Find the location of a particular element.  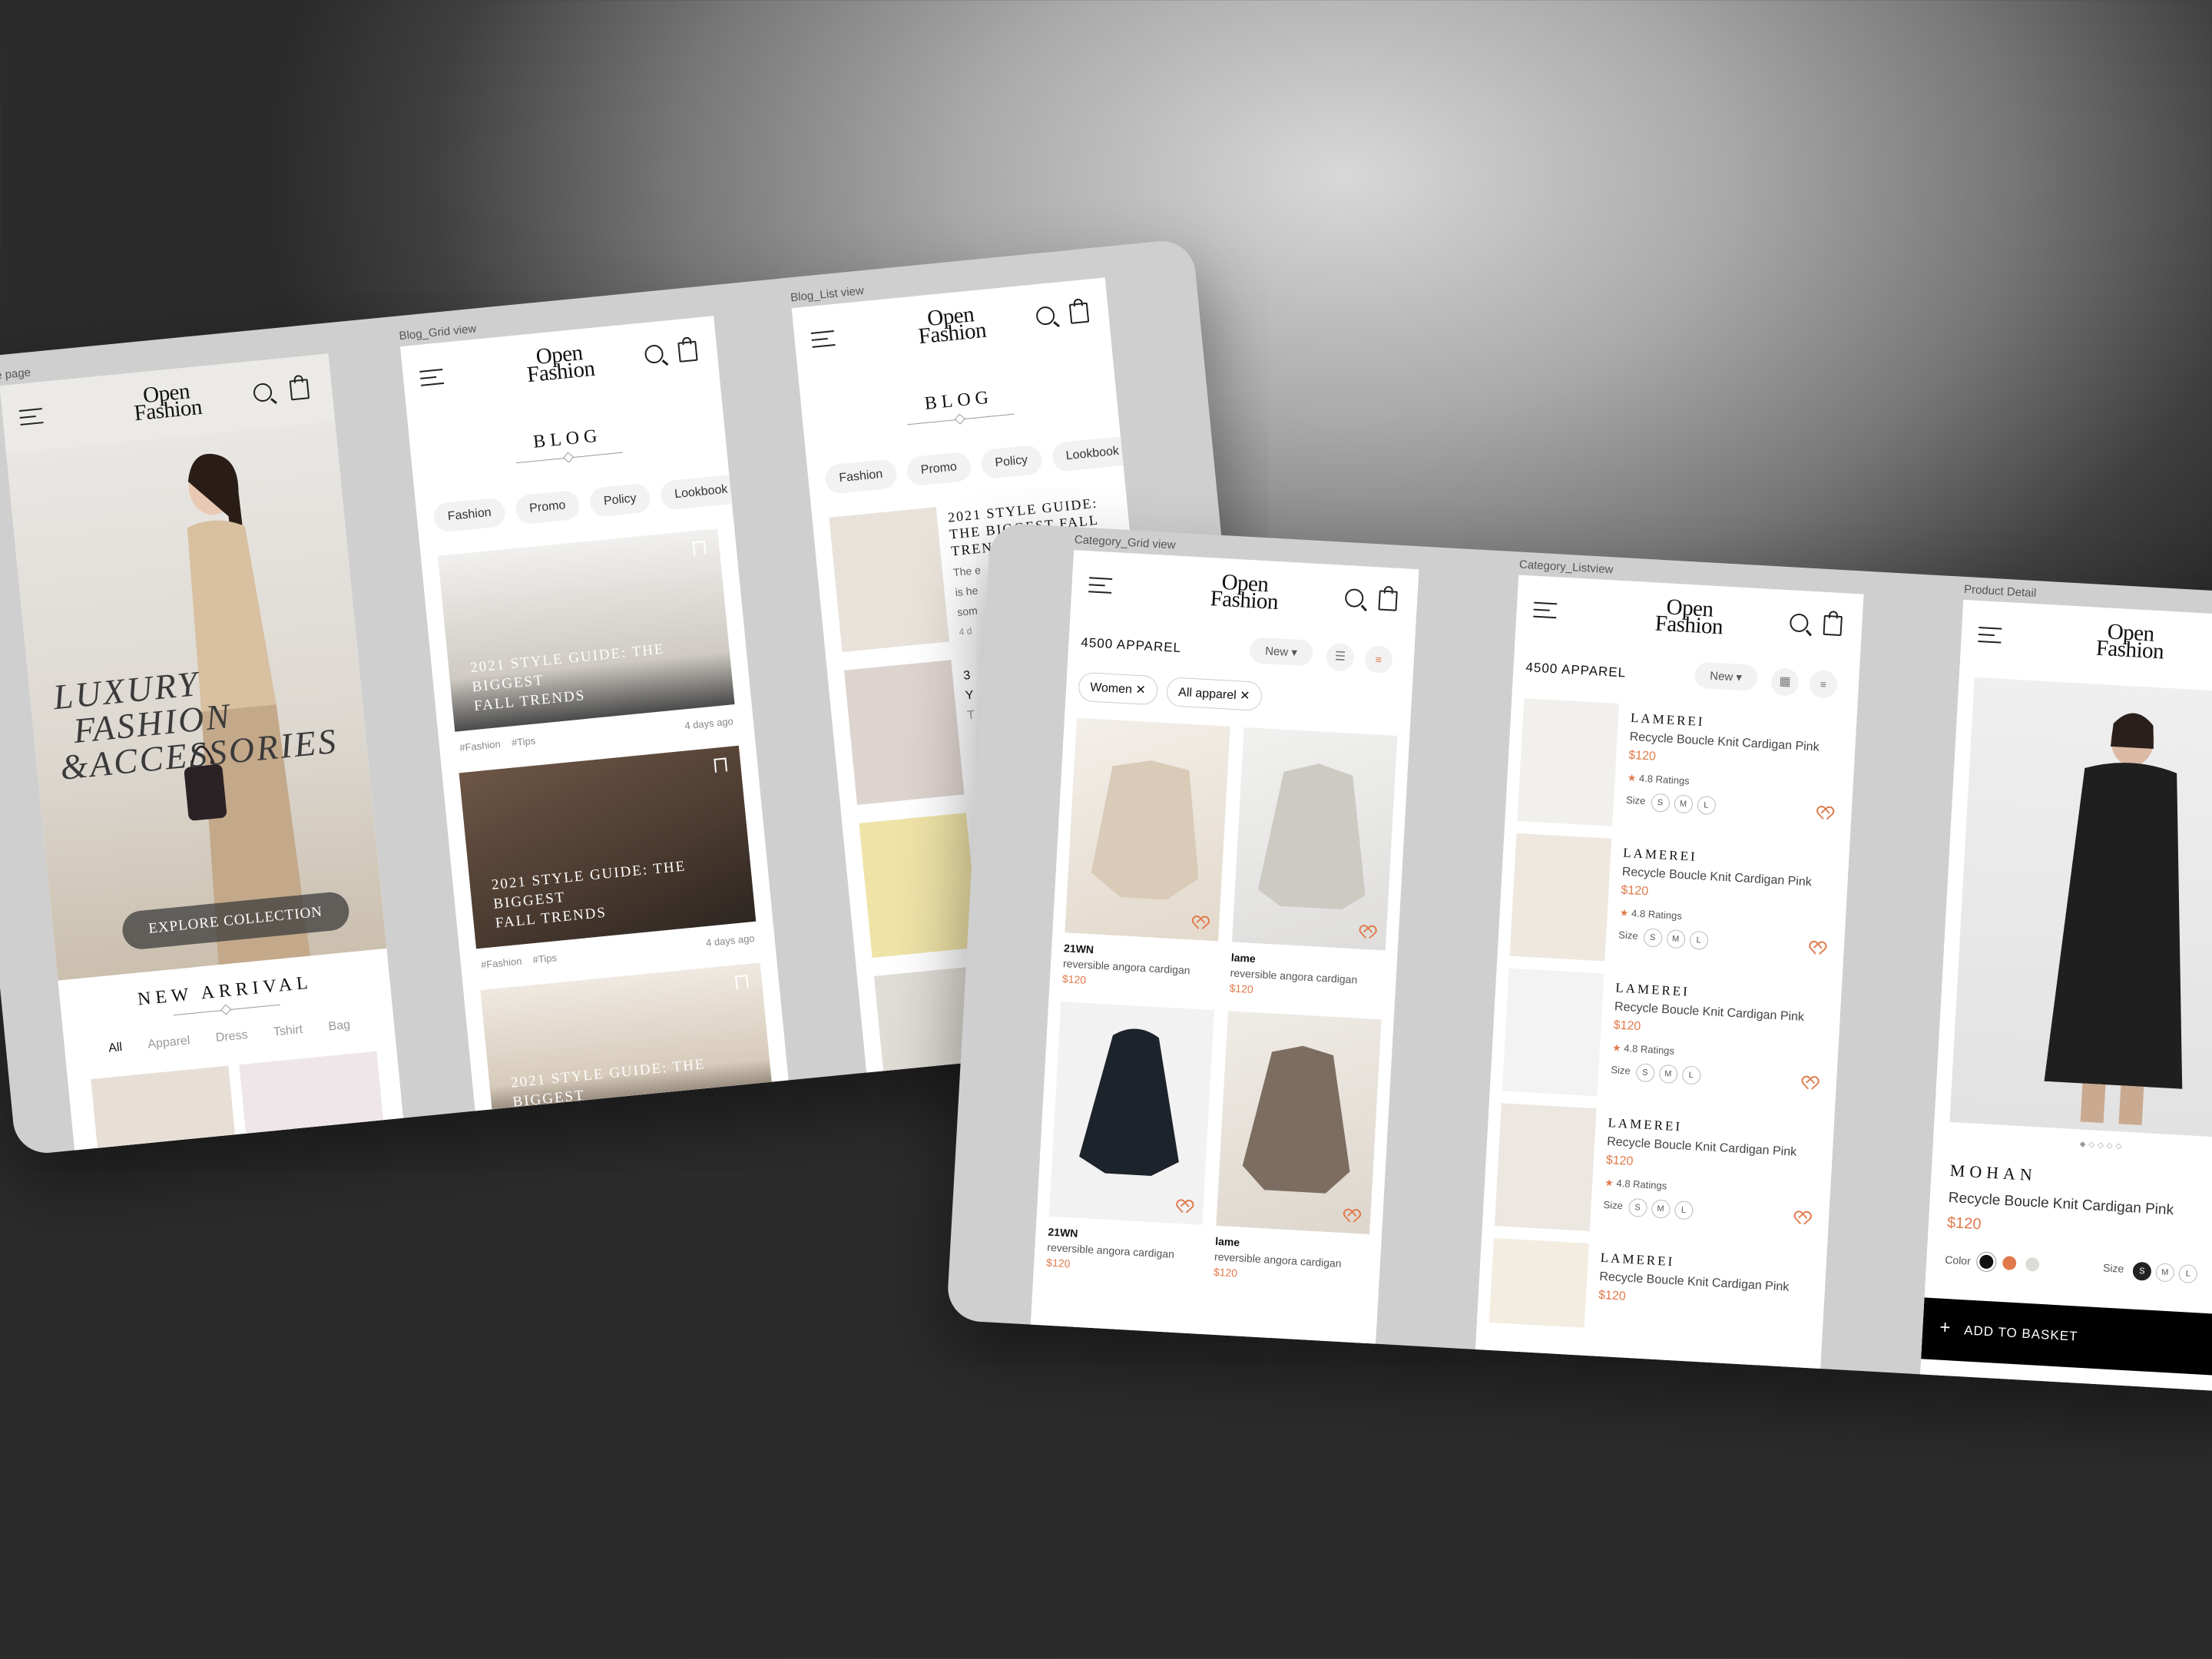

add-to-basket-button: + ADD TO BASKET ♡ is located at coordinates (2066, 1337).